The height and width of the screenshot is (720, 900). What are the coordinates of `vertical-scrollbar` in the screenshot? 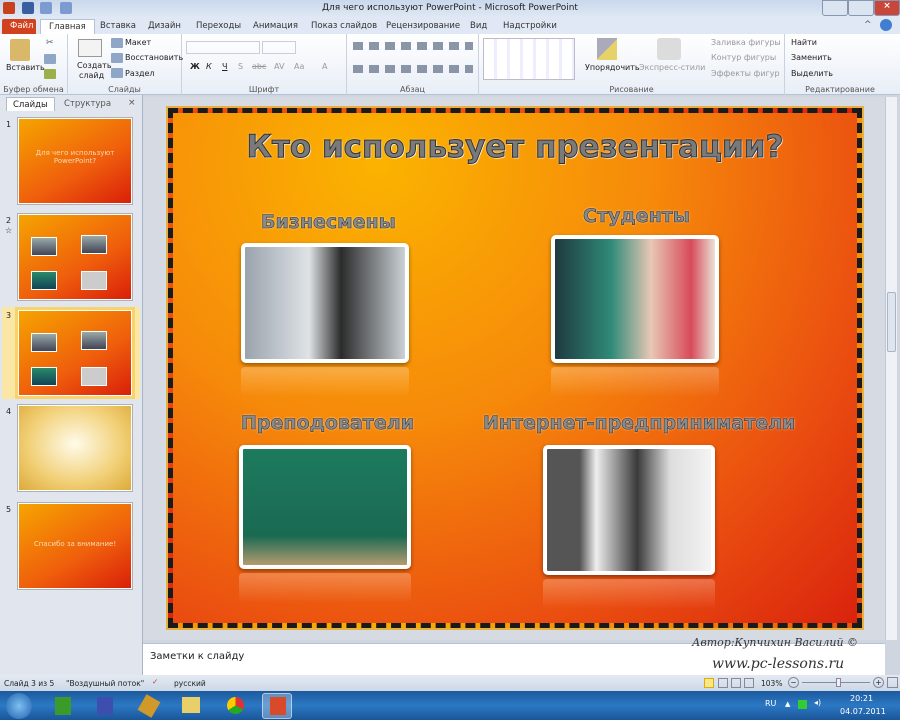 It's located at (891, 368).